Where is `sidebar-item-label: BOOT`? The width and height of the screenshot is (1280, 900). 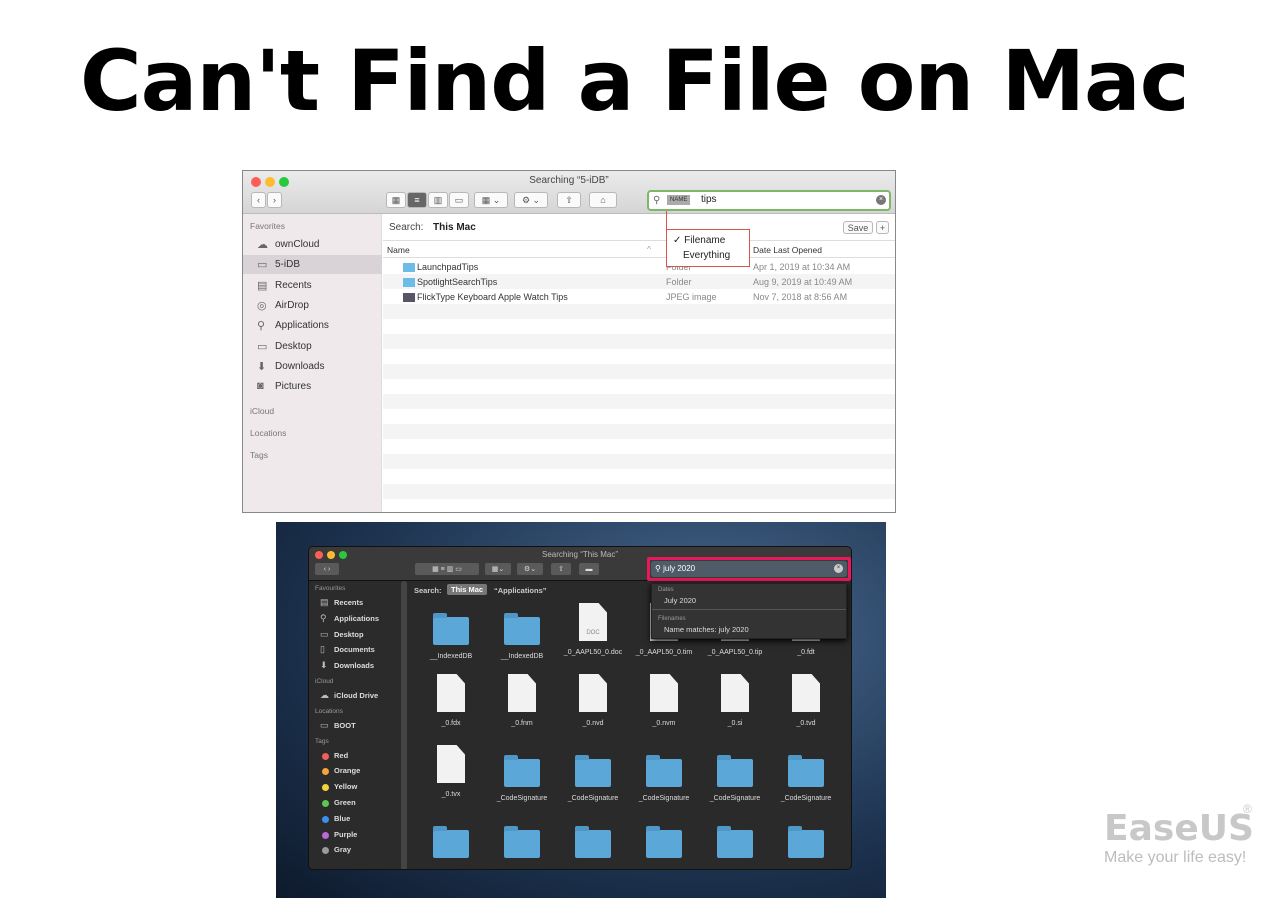 sidebar-item-label: BOOT is located at coordinates (345, 725).